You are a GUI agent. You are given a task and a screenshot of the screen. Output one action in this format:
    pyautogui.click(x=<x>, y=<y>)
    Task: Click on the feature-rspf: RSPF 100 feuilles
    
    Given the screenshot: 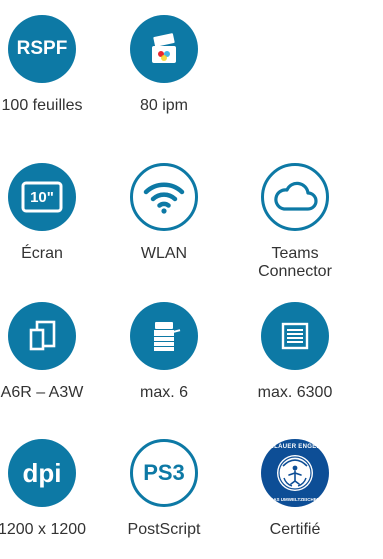 What is the action you would take?
    pyautogui.click(x=51, y=65)
    